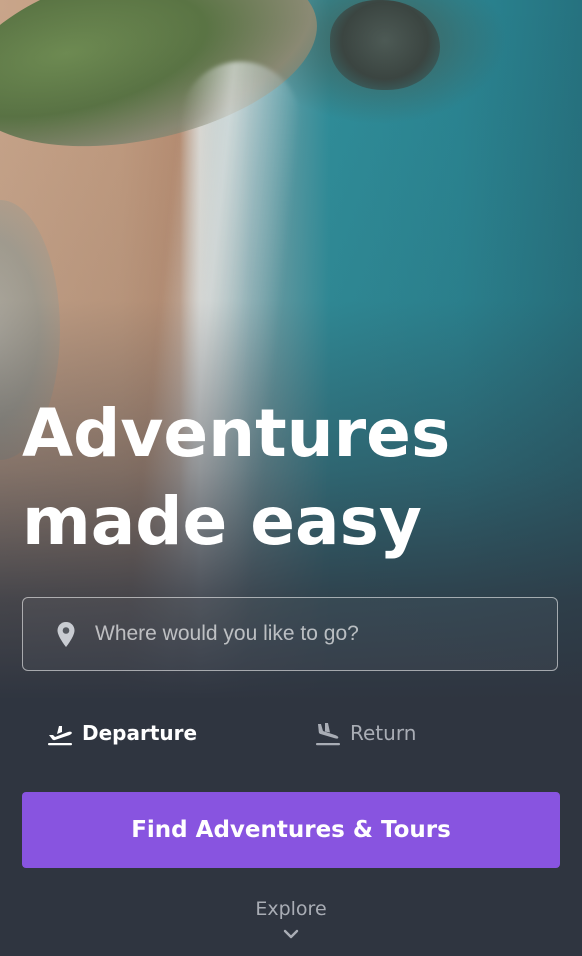 The width and height of the screenshot is (582, 956). What do you see at coordinates (291, 830) in the screenshot?
I see `find-adventures-button: Find Adventures & Tours` at bounding box center [291, 830].